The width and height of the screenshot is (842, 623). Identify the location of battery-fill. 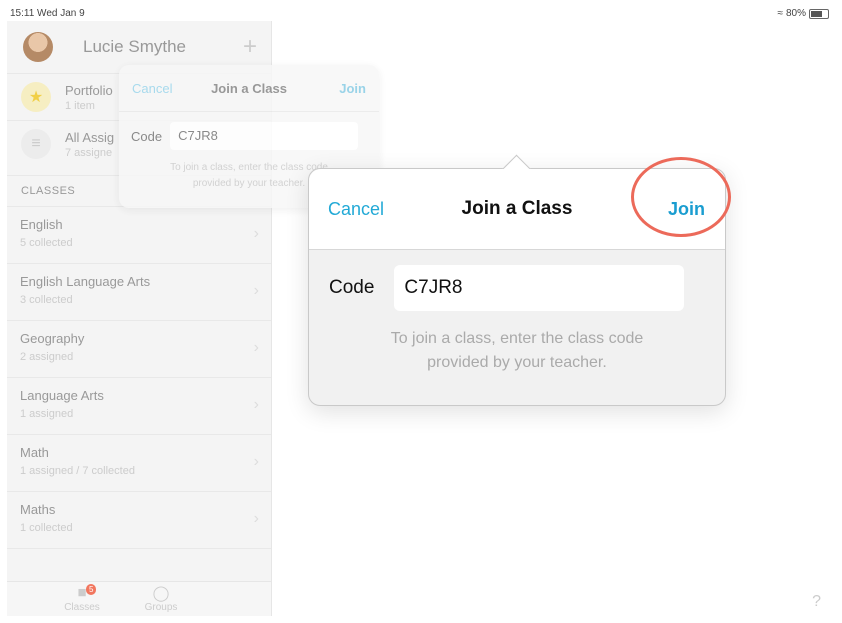
(817, 13).